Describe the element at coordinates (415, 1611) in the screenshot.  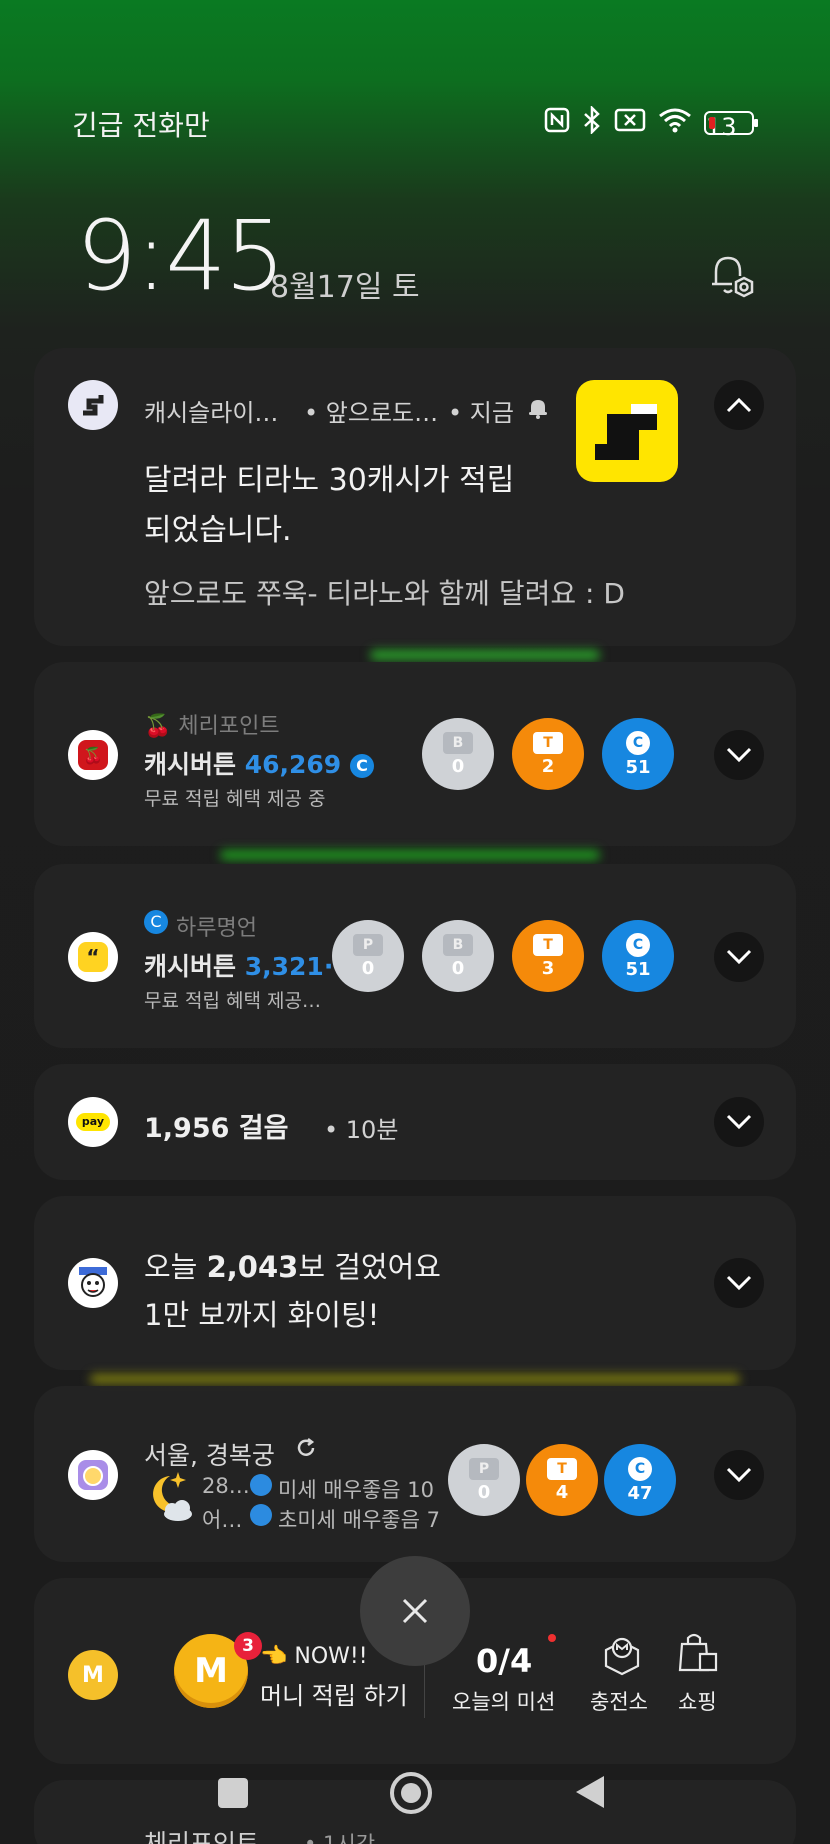
I see `clear-all-button` at that location.